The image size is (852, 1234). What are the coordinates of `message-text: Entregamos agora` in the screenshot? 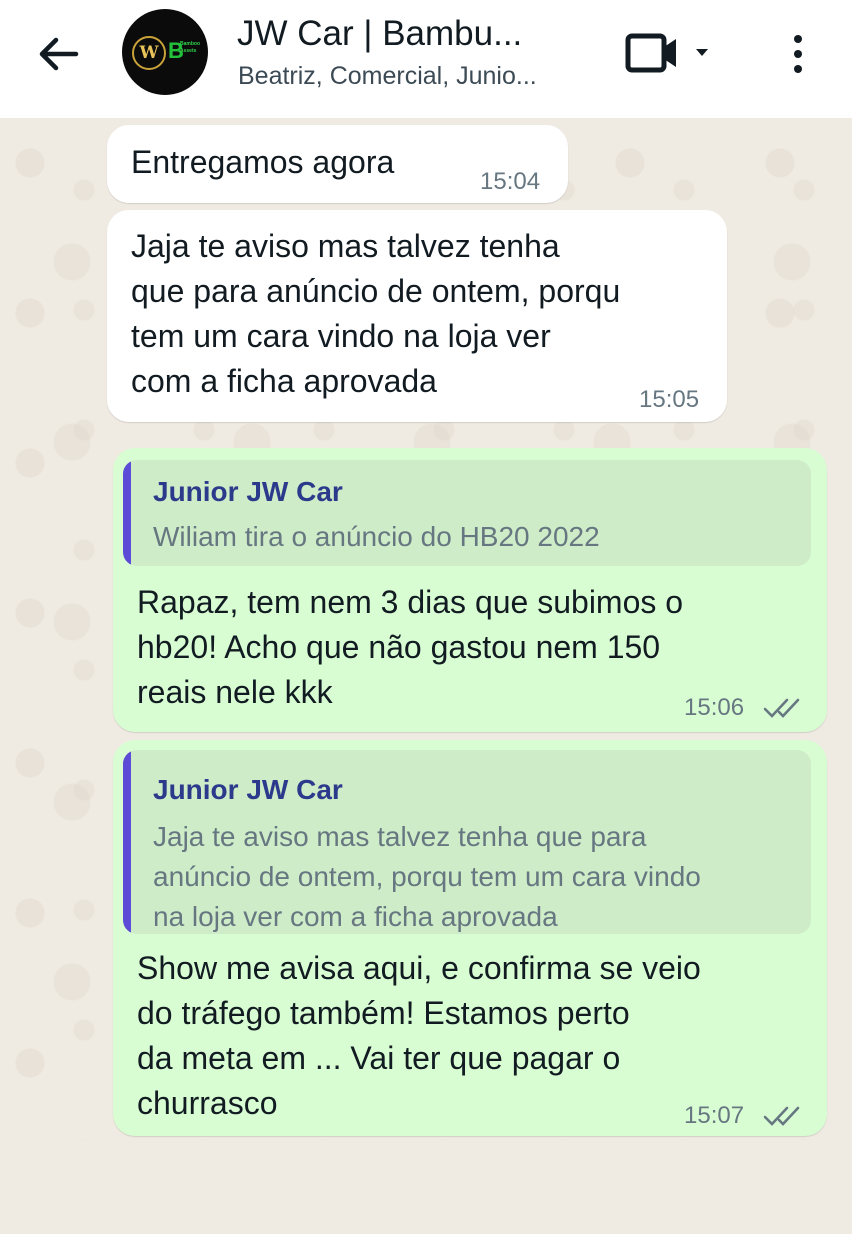 It's located at (263, 162).